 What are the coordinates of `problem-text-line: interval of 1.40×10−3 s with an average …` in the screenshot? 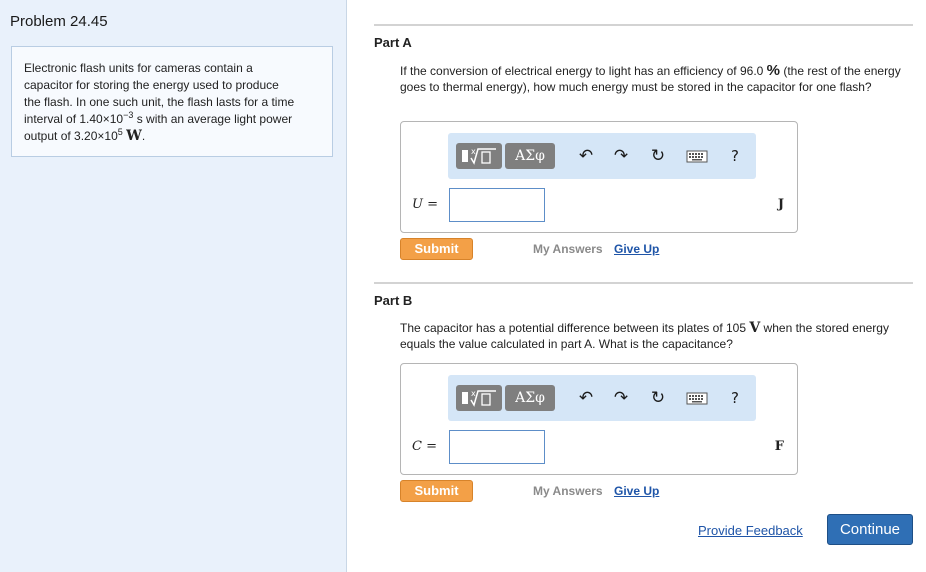 It's located at (172, 119).